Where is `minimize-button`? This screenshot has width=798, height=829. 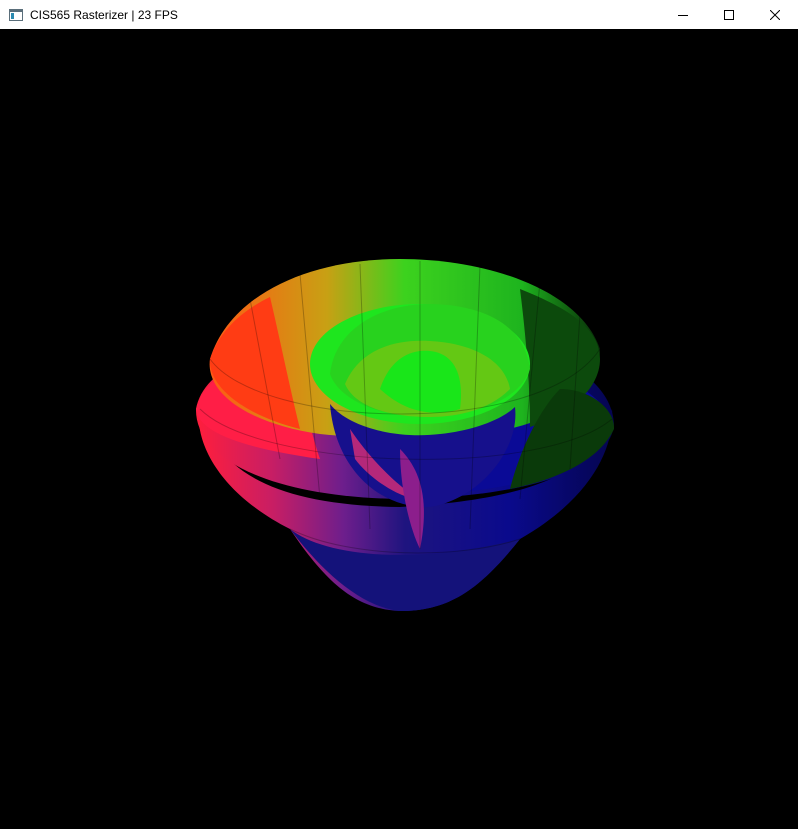 minimize-button is located at coordinates (683, 14).